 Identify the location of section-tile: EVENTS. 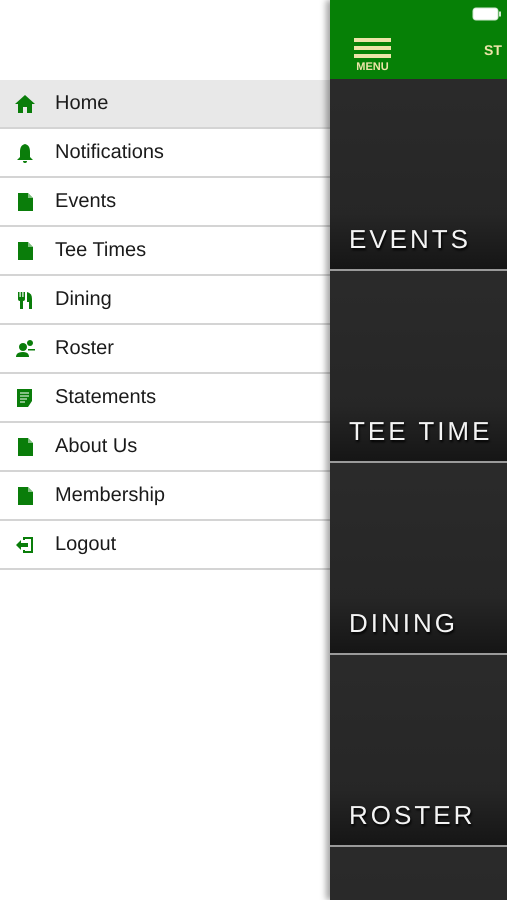
(418, 175).